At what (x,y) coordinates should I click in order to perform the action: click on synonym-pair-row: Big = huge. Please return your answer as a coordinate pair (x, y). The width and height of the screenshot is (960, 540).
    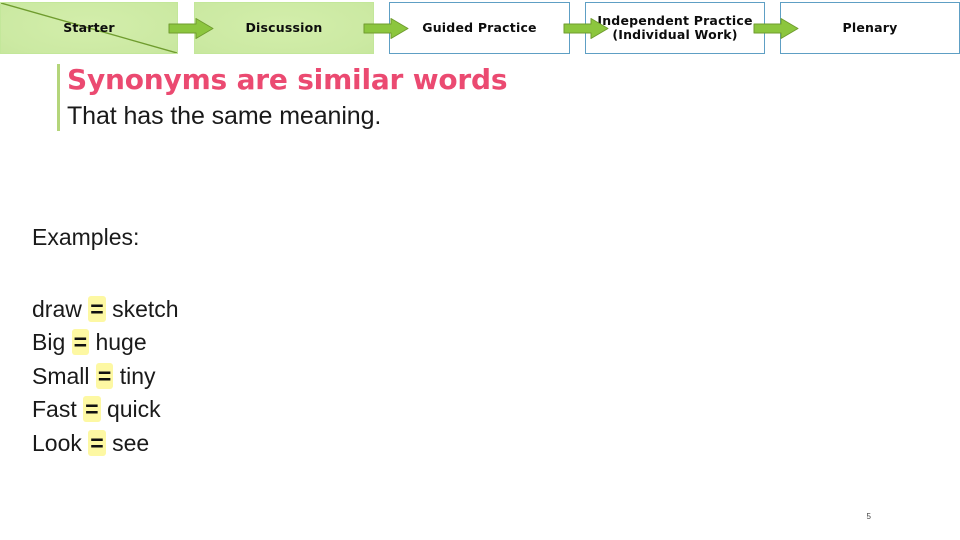
    Looking at the image, I should click on (292, 343).